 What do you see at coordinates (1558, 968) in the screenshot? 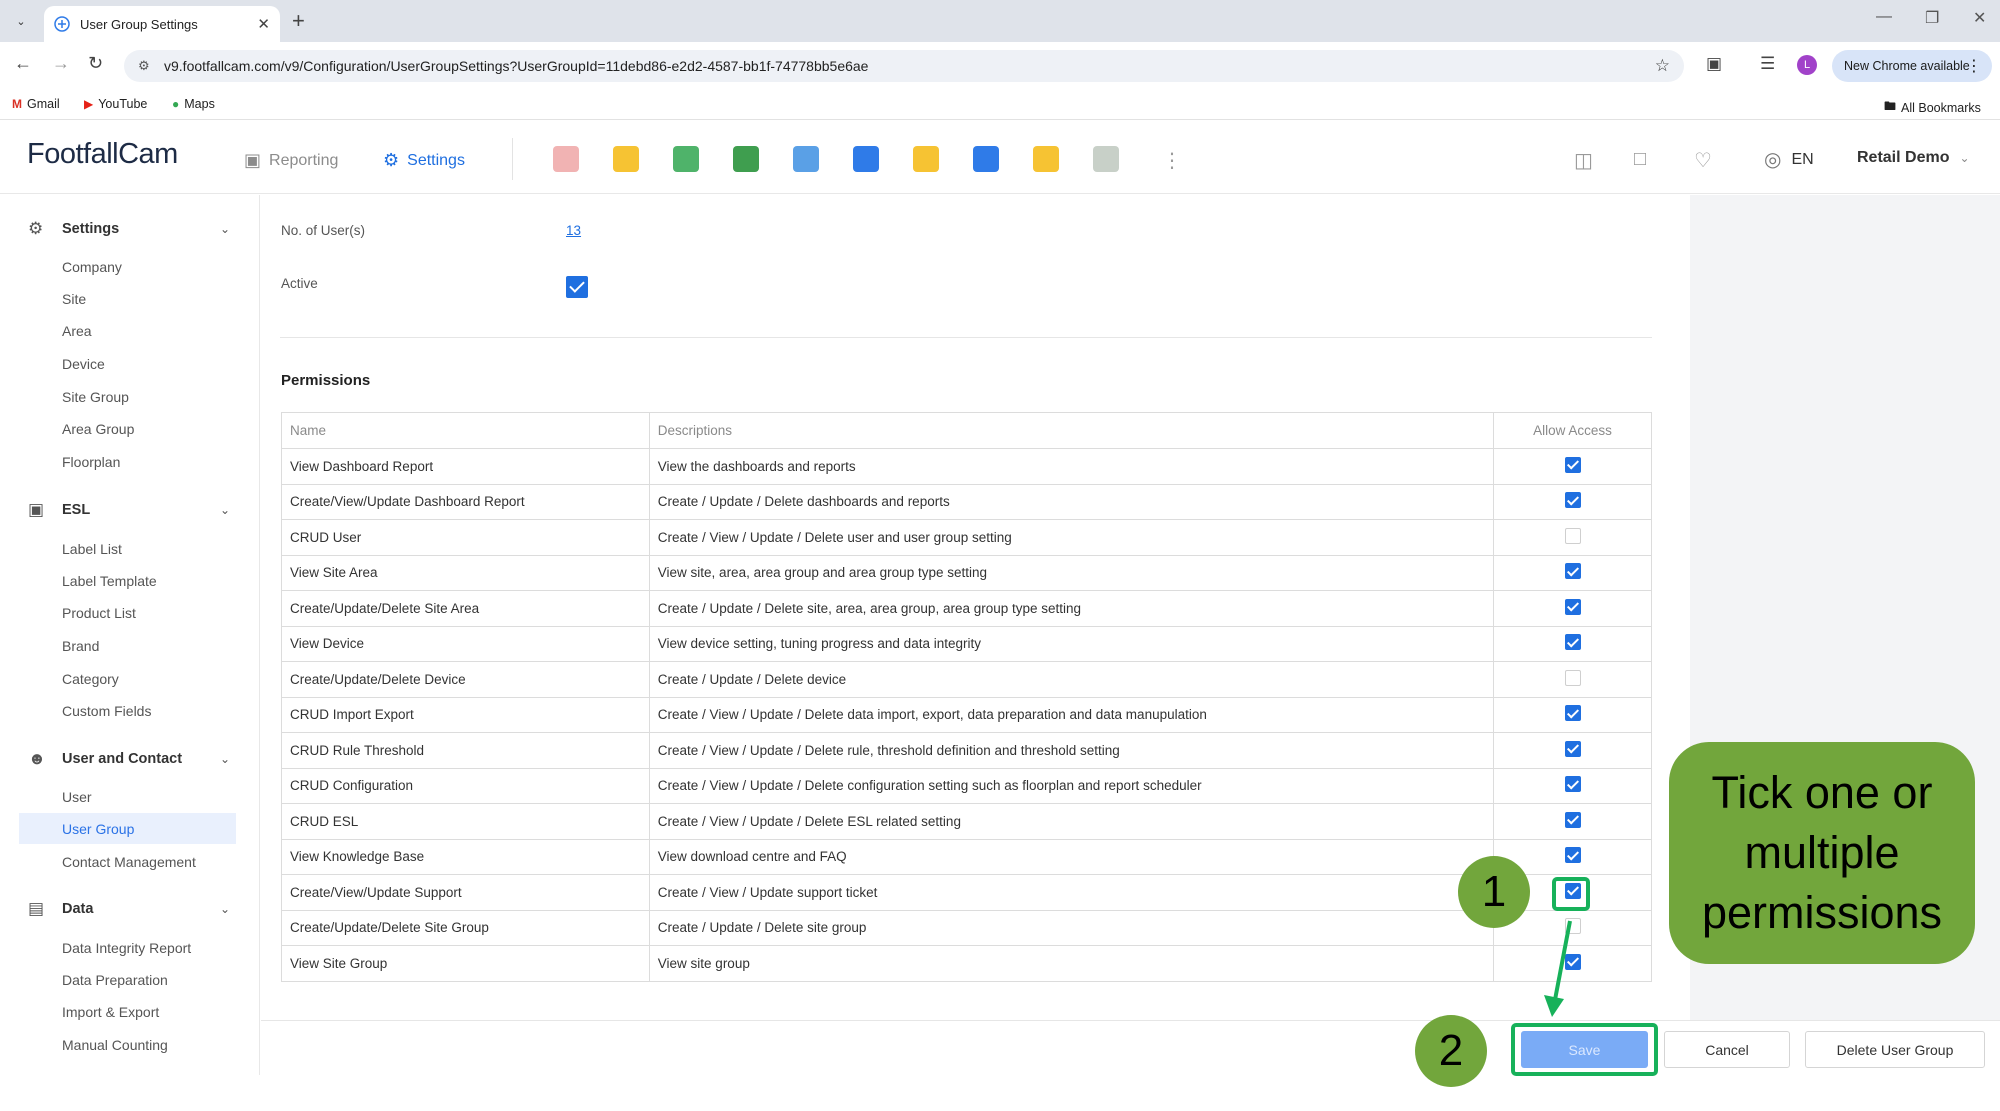
I see `arrow-icon` at bounding box center [1558, 968].